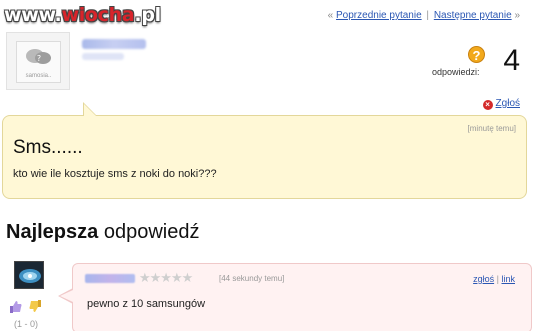 The image size is (534, 331). Describe the element at coordinates (90, 110) in the screenshot. I see `question-bubble-tail-fill` at that location.